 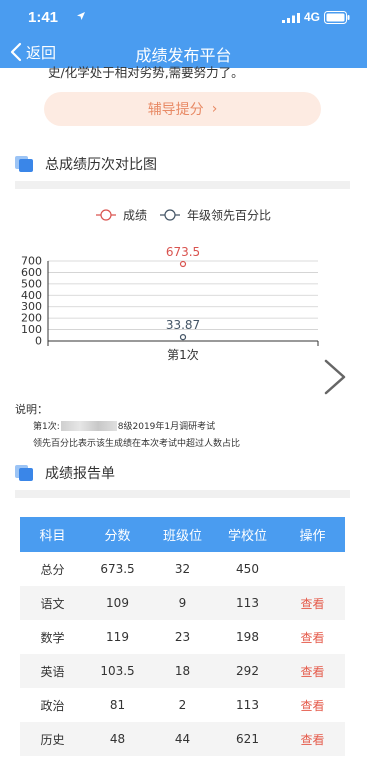 What do you see at coordinates (31, 329) in the screenshot?
I see `y-tick-label: 100` at bounding box center [31, 329].